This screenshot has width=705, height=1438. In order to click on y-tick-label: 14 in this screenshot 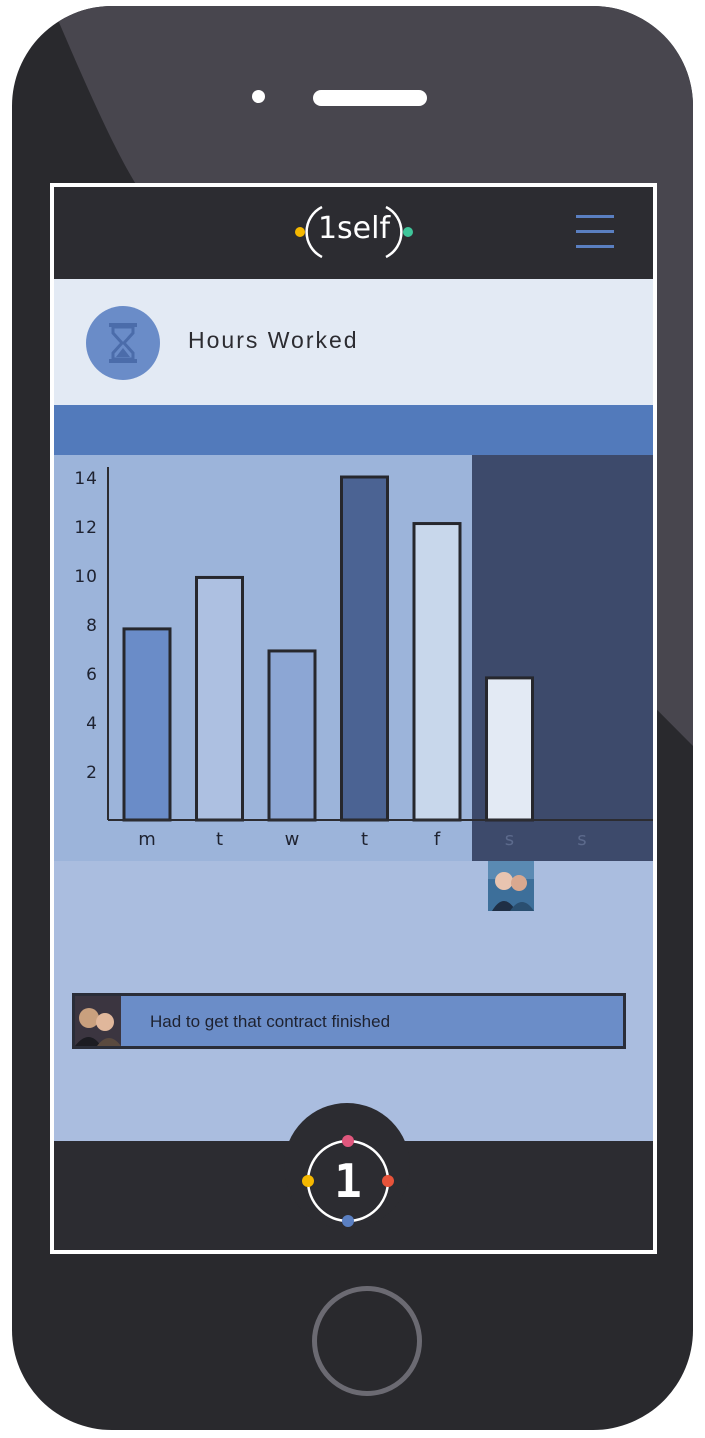, I will do `click(86, 479)`.